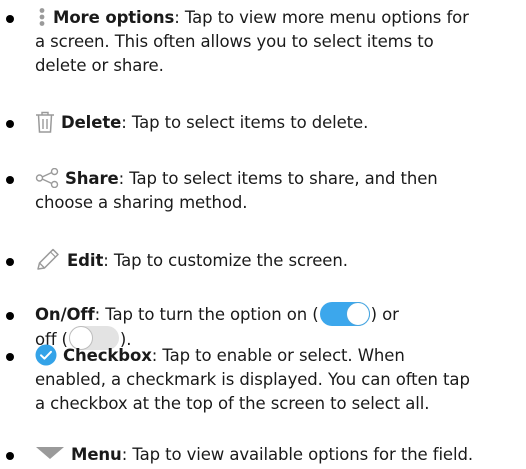 This screenshot has height=469, width=526. Describe the element at coordinates (42, 17) in the screenshot. I see `more-options-icon` at that location.